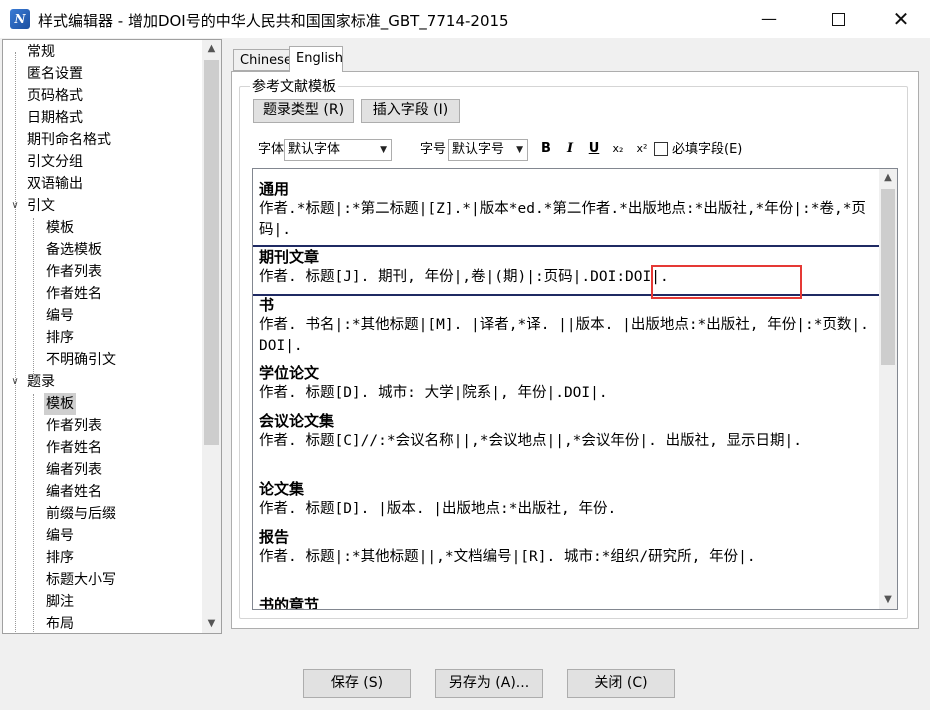 Image resolution: width=930 pixels, height=710 pixels. Describe the element at coordinates (271, 149) in the screenshot. I see `font-label: 字体` at that location.